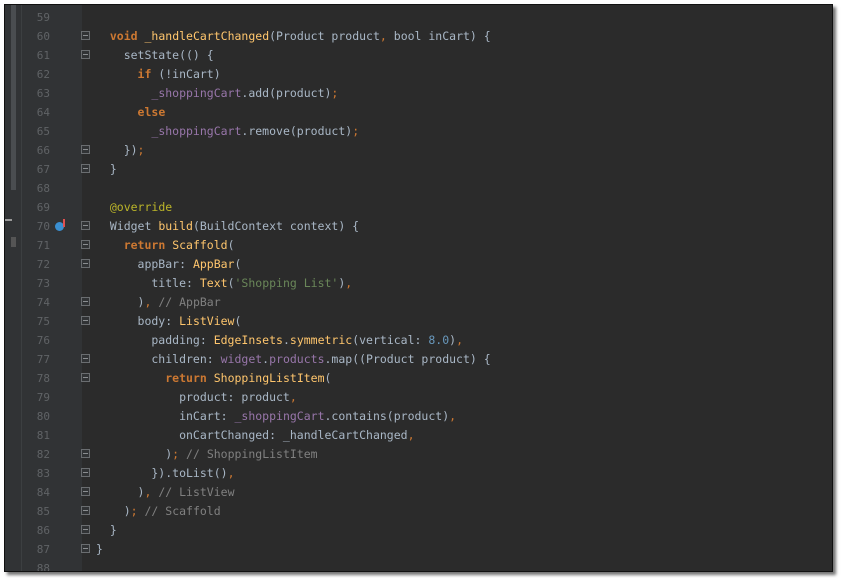  Describe the element at coordinates (418, 321) in the screenshot. I see `code-line: 75 body: ListView(` at that location.